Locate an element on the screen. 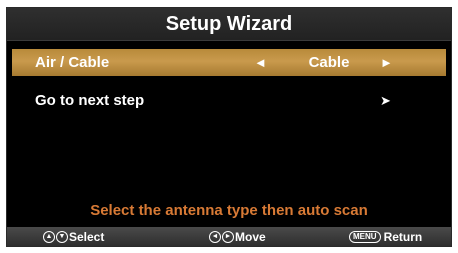 The height and width of the screenshot is (253, 458). select-label: Select is located at coordinates (87, 236).